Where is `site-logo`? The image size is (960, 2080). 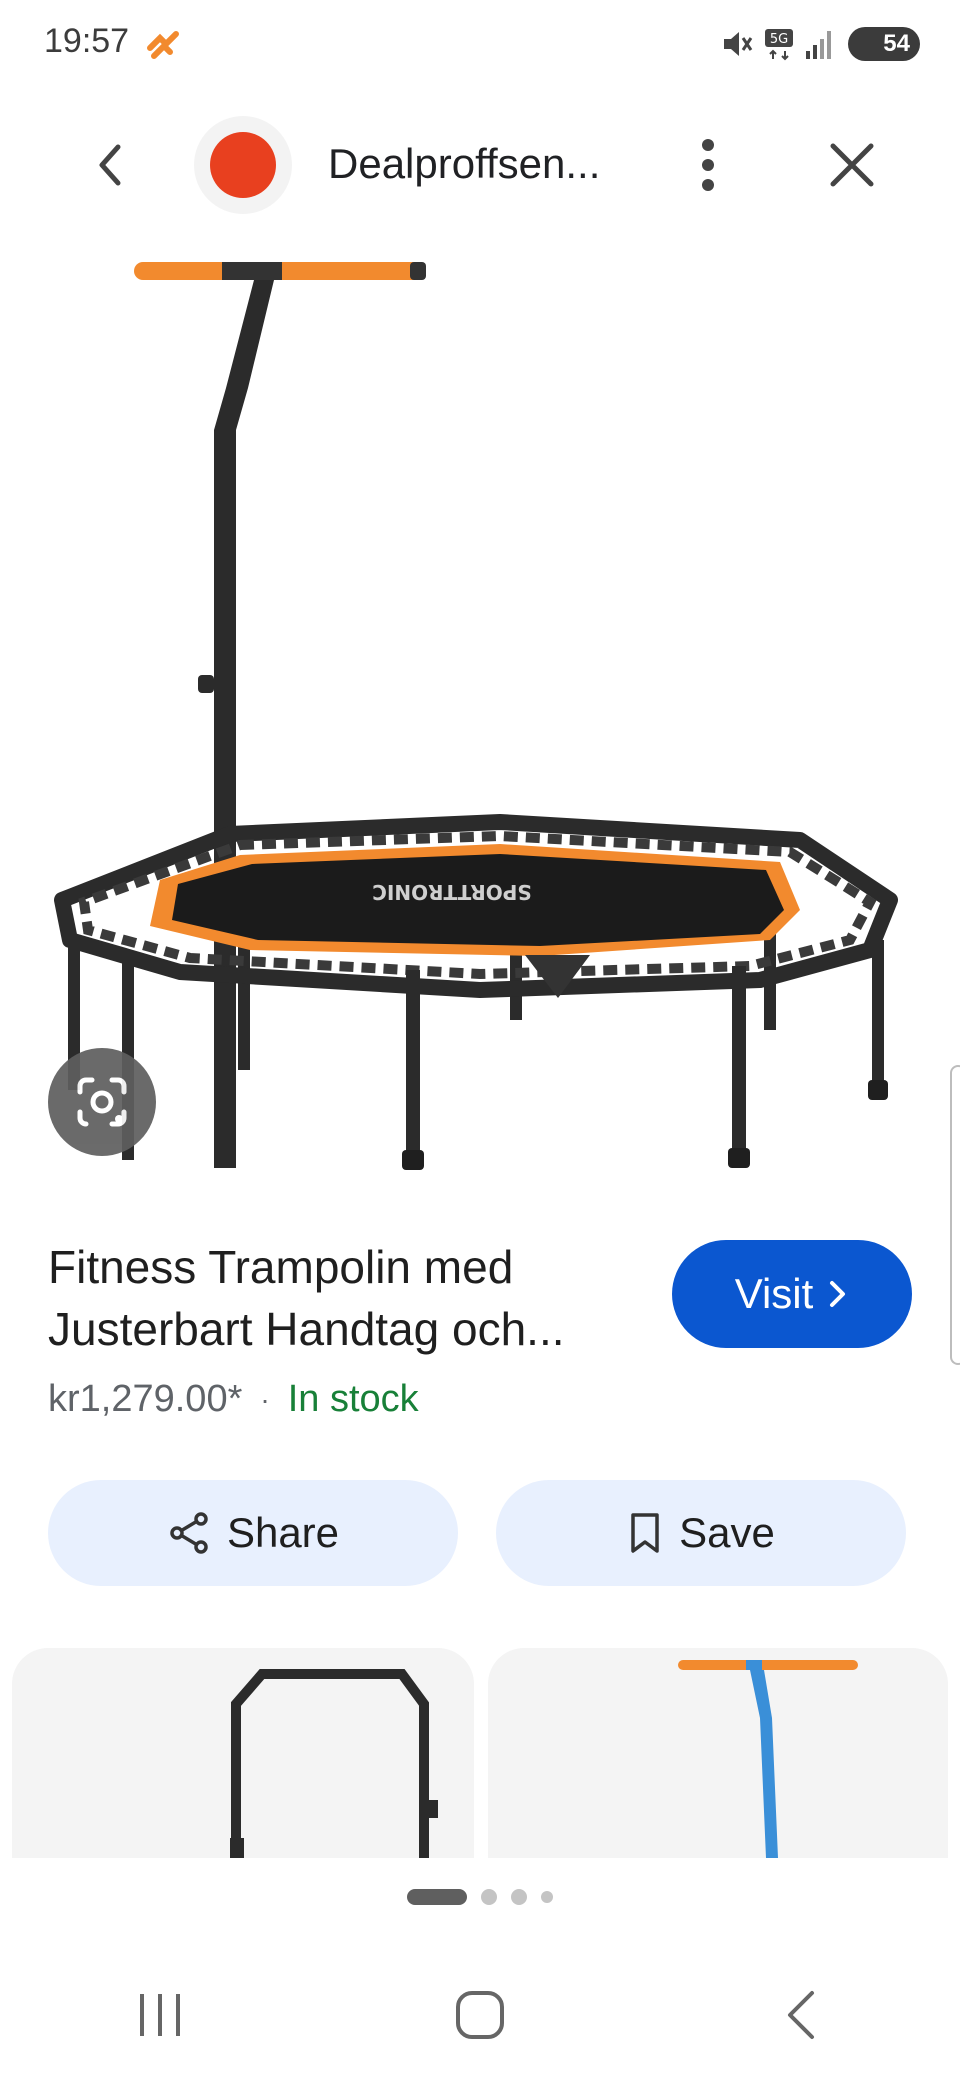 site-logo is located at coordinates (243, 165).